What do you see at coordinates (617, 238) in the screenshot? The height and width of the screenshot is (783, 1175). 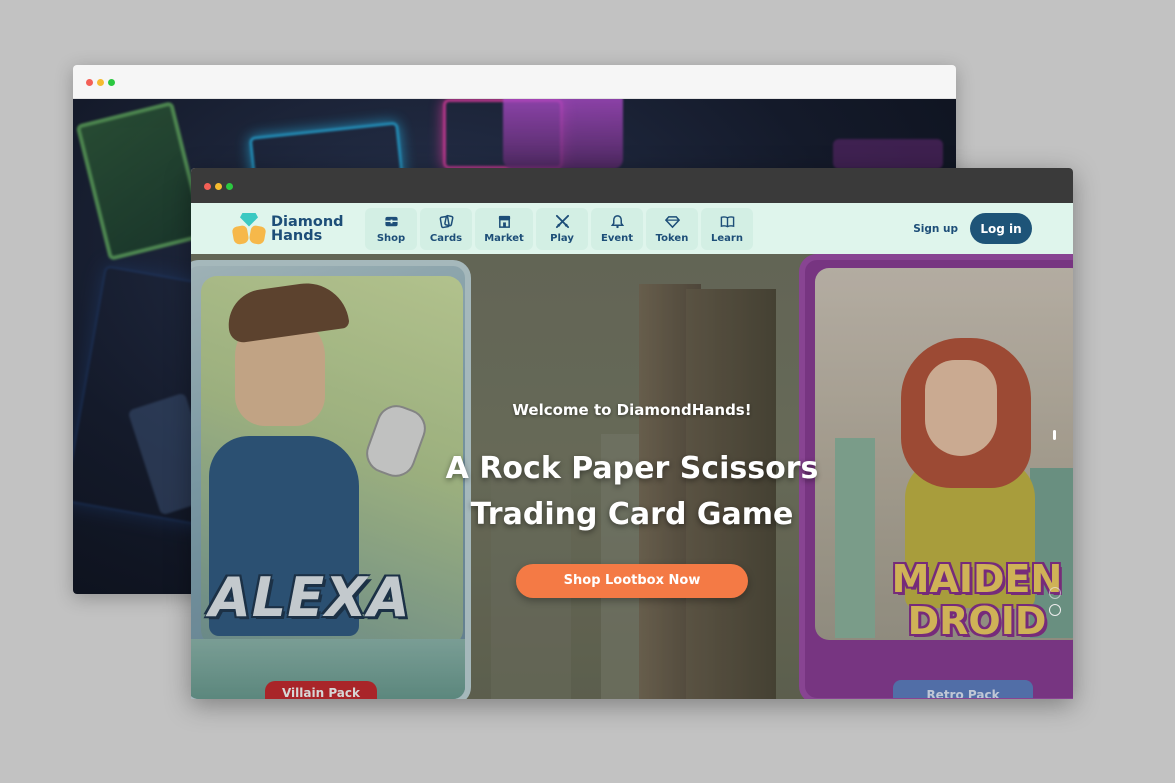 I see `nav-label: Event` at bounding box center [617, 238].